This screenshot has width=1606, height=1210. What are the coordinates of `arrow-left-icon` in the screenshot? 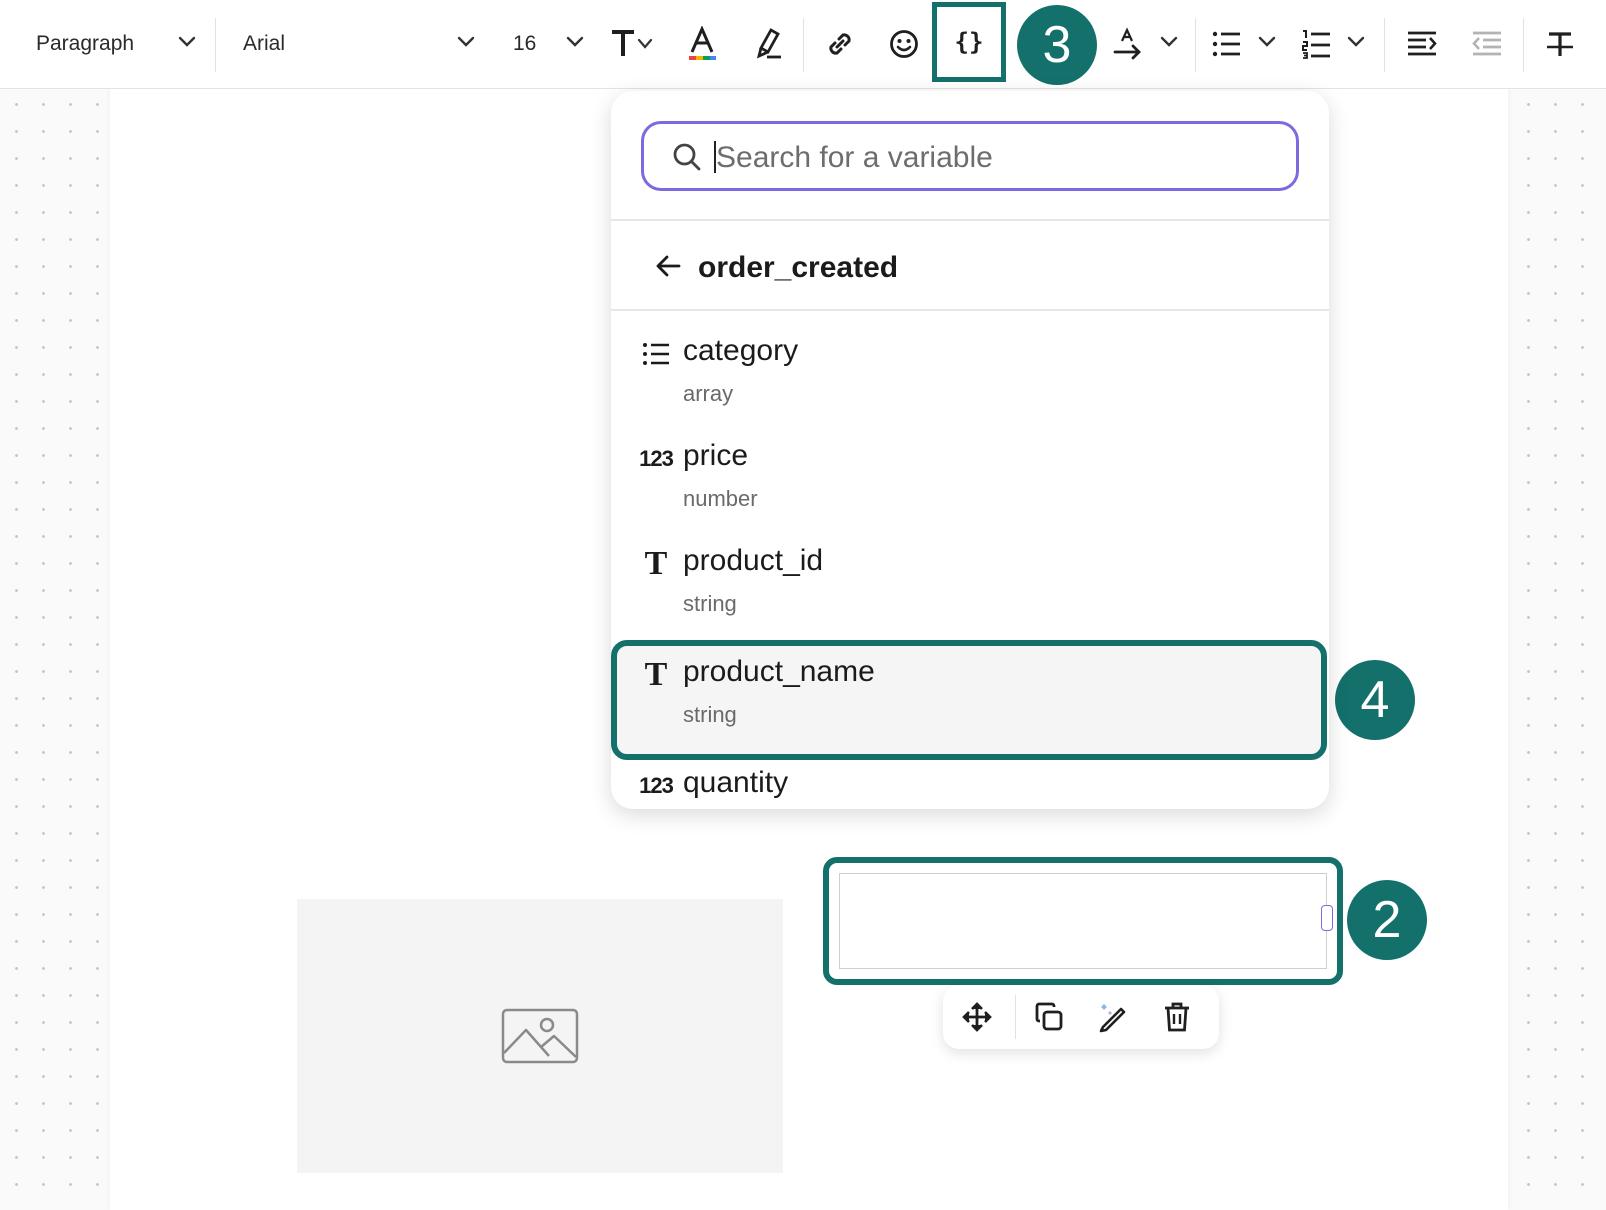 It's located at (668, 266).